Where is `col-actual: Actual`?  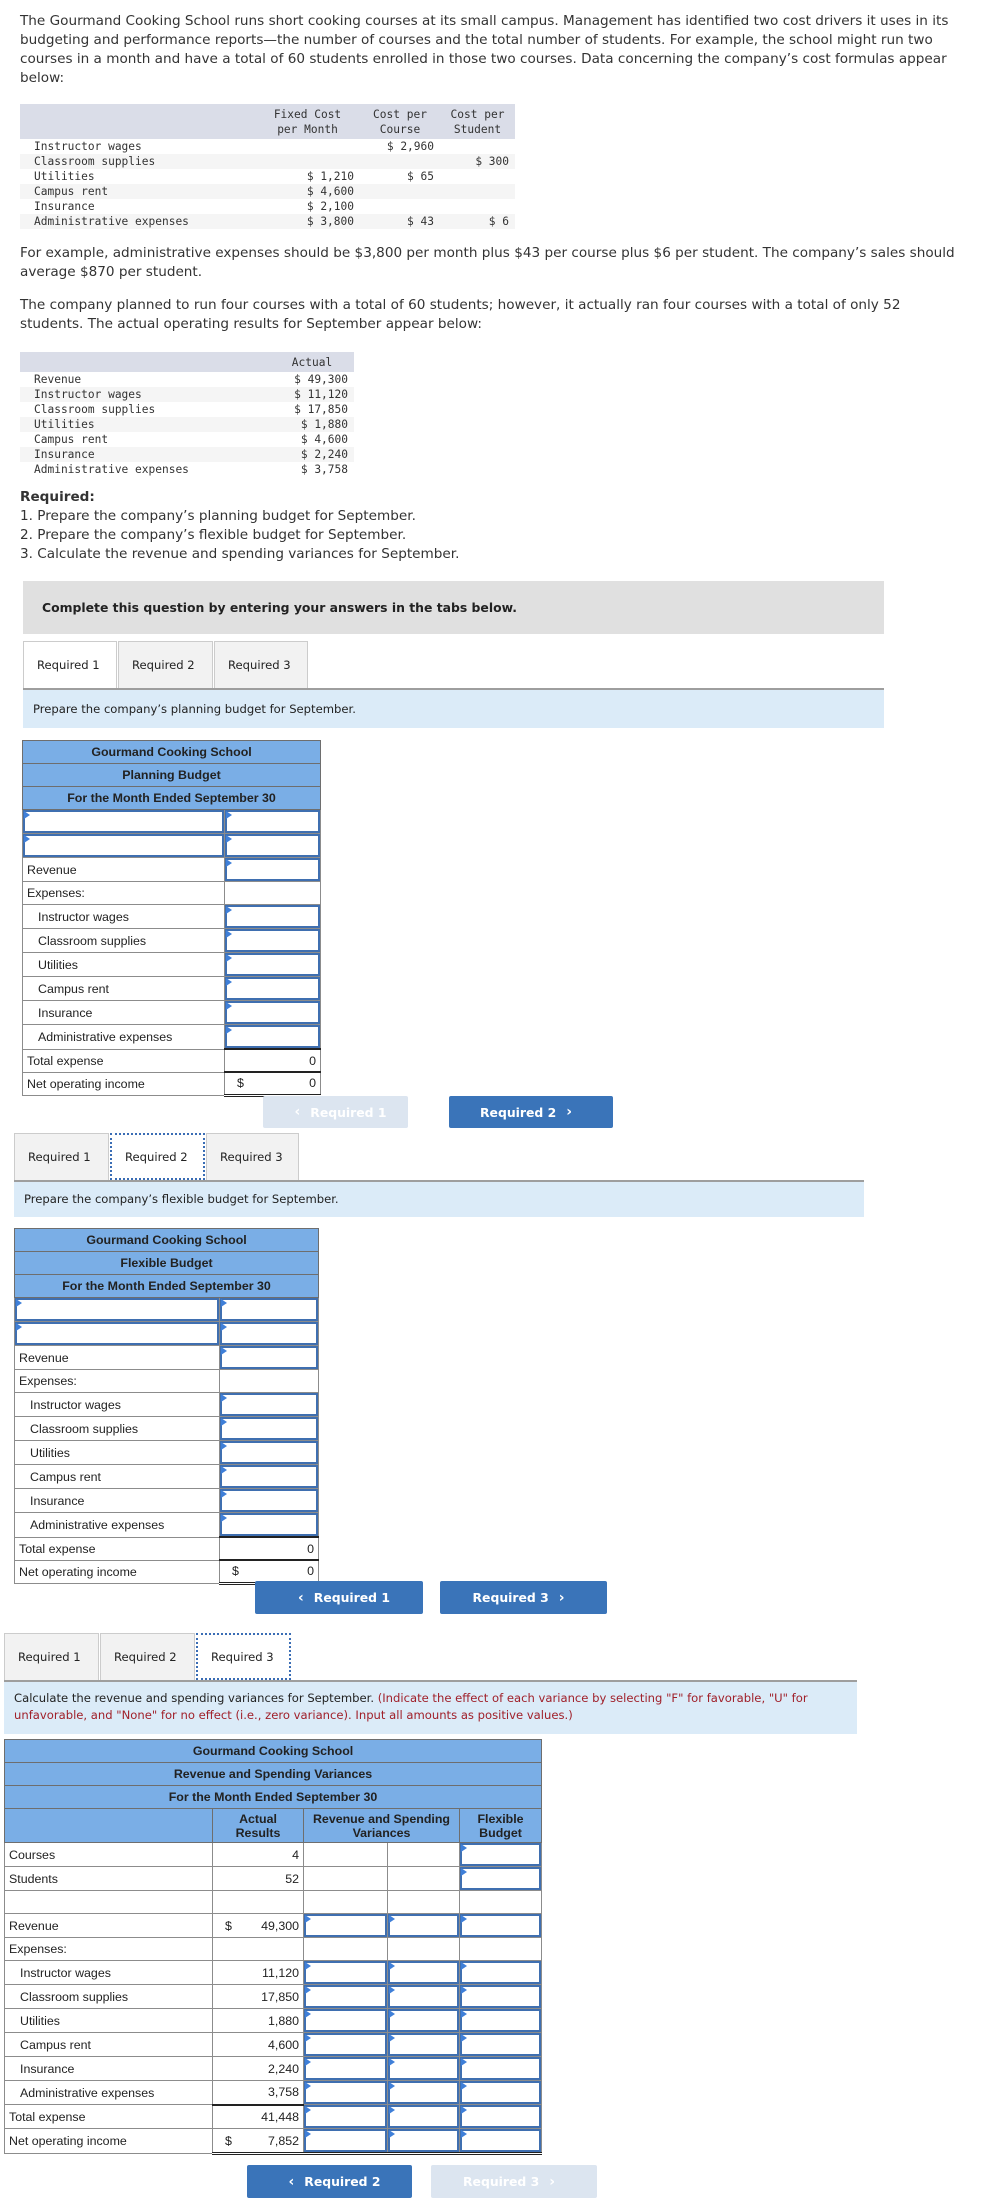
col-actual: Actual is located at coordinates (312, 362).